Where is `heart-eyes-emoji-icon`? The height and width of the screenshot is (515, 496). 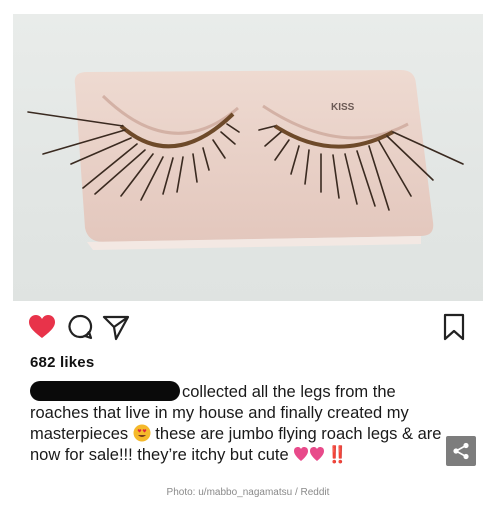 heart-eyes-emoji-icon is located at coordinates (142, 433).